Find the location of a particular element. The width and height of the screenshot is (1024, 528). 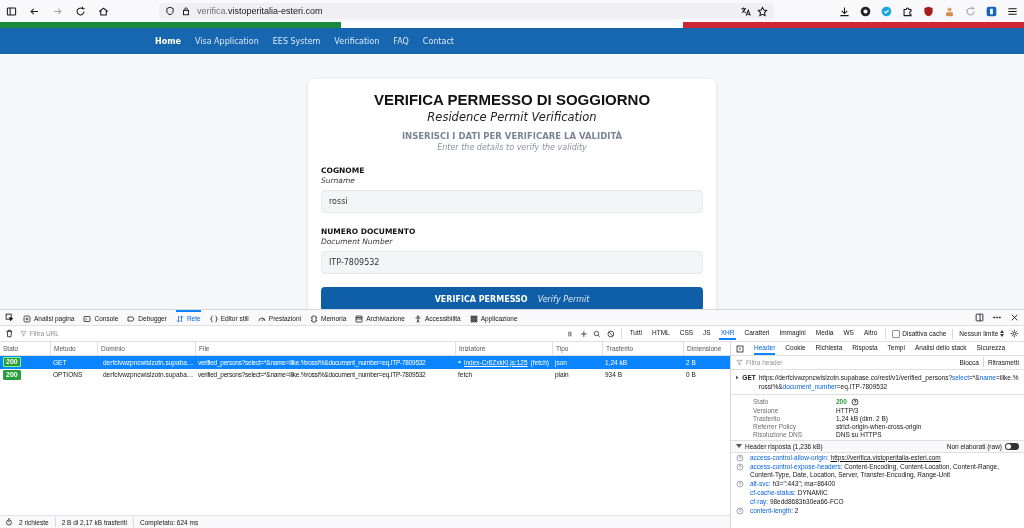

memory-chip-icon is located at coordinates (314, 318).